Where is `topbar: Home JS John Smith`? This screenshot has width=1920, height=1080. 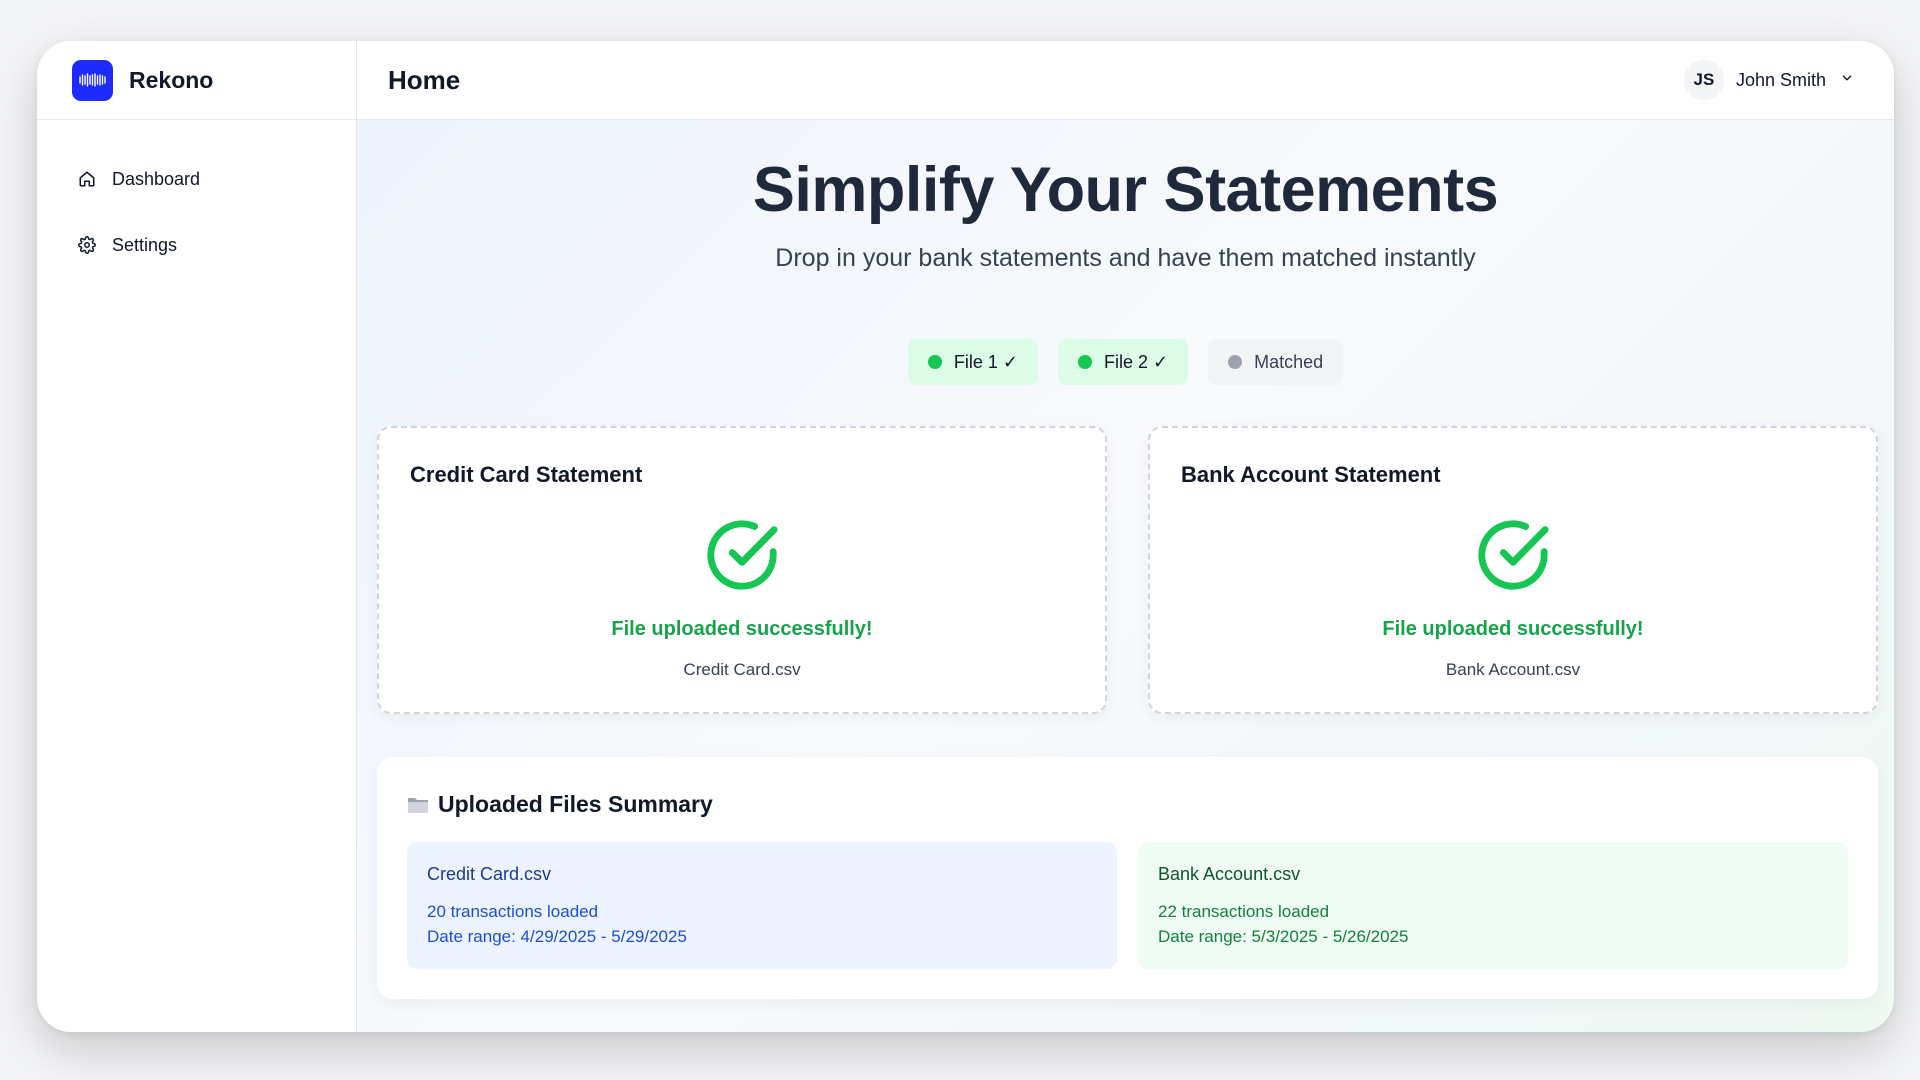
topbar: Home JS John Smith is located at coordinates (1125, 80).